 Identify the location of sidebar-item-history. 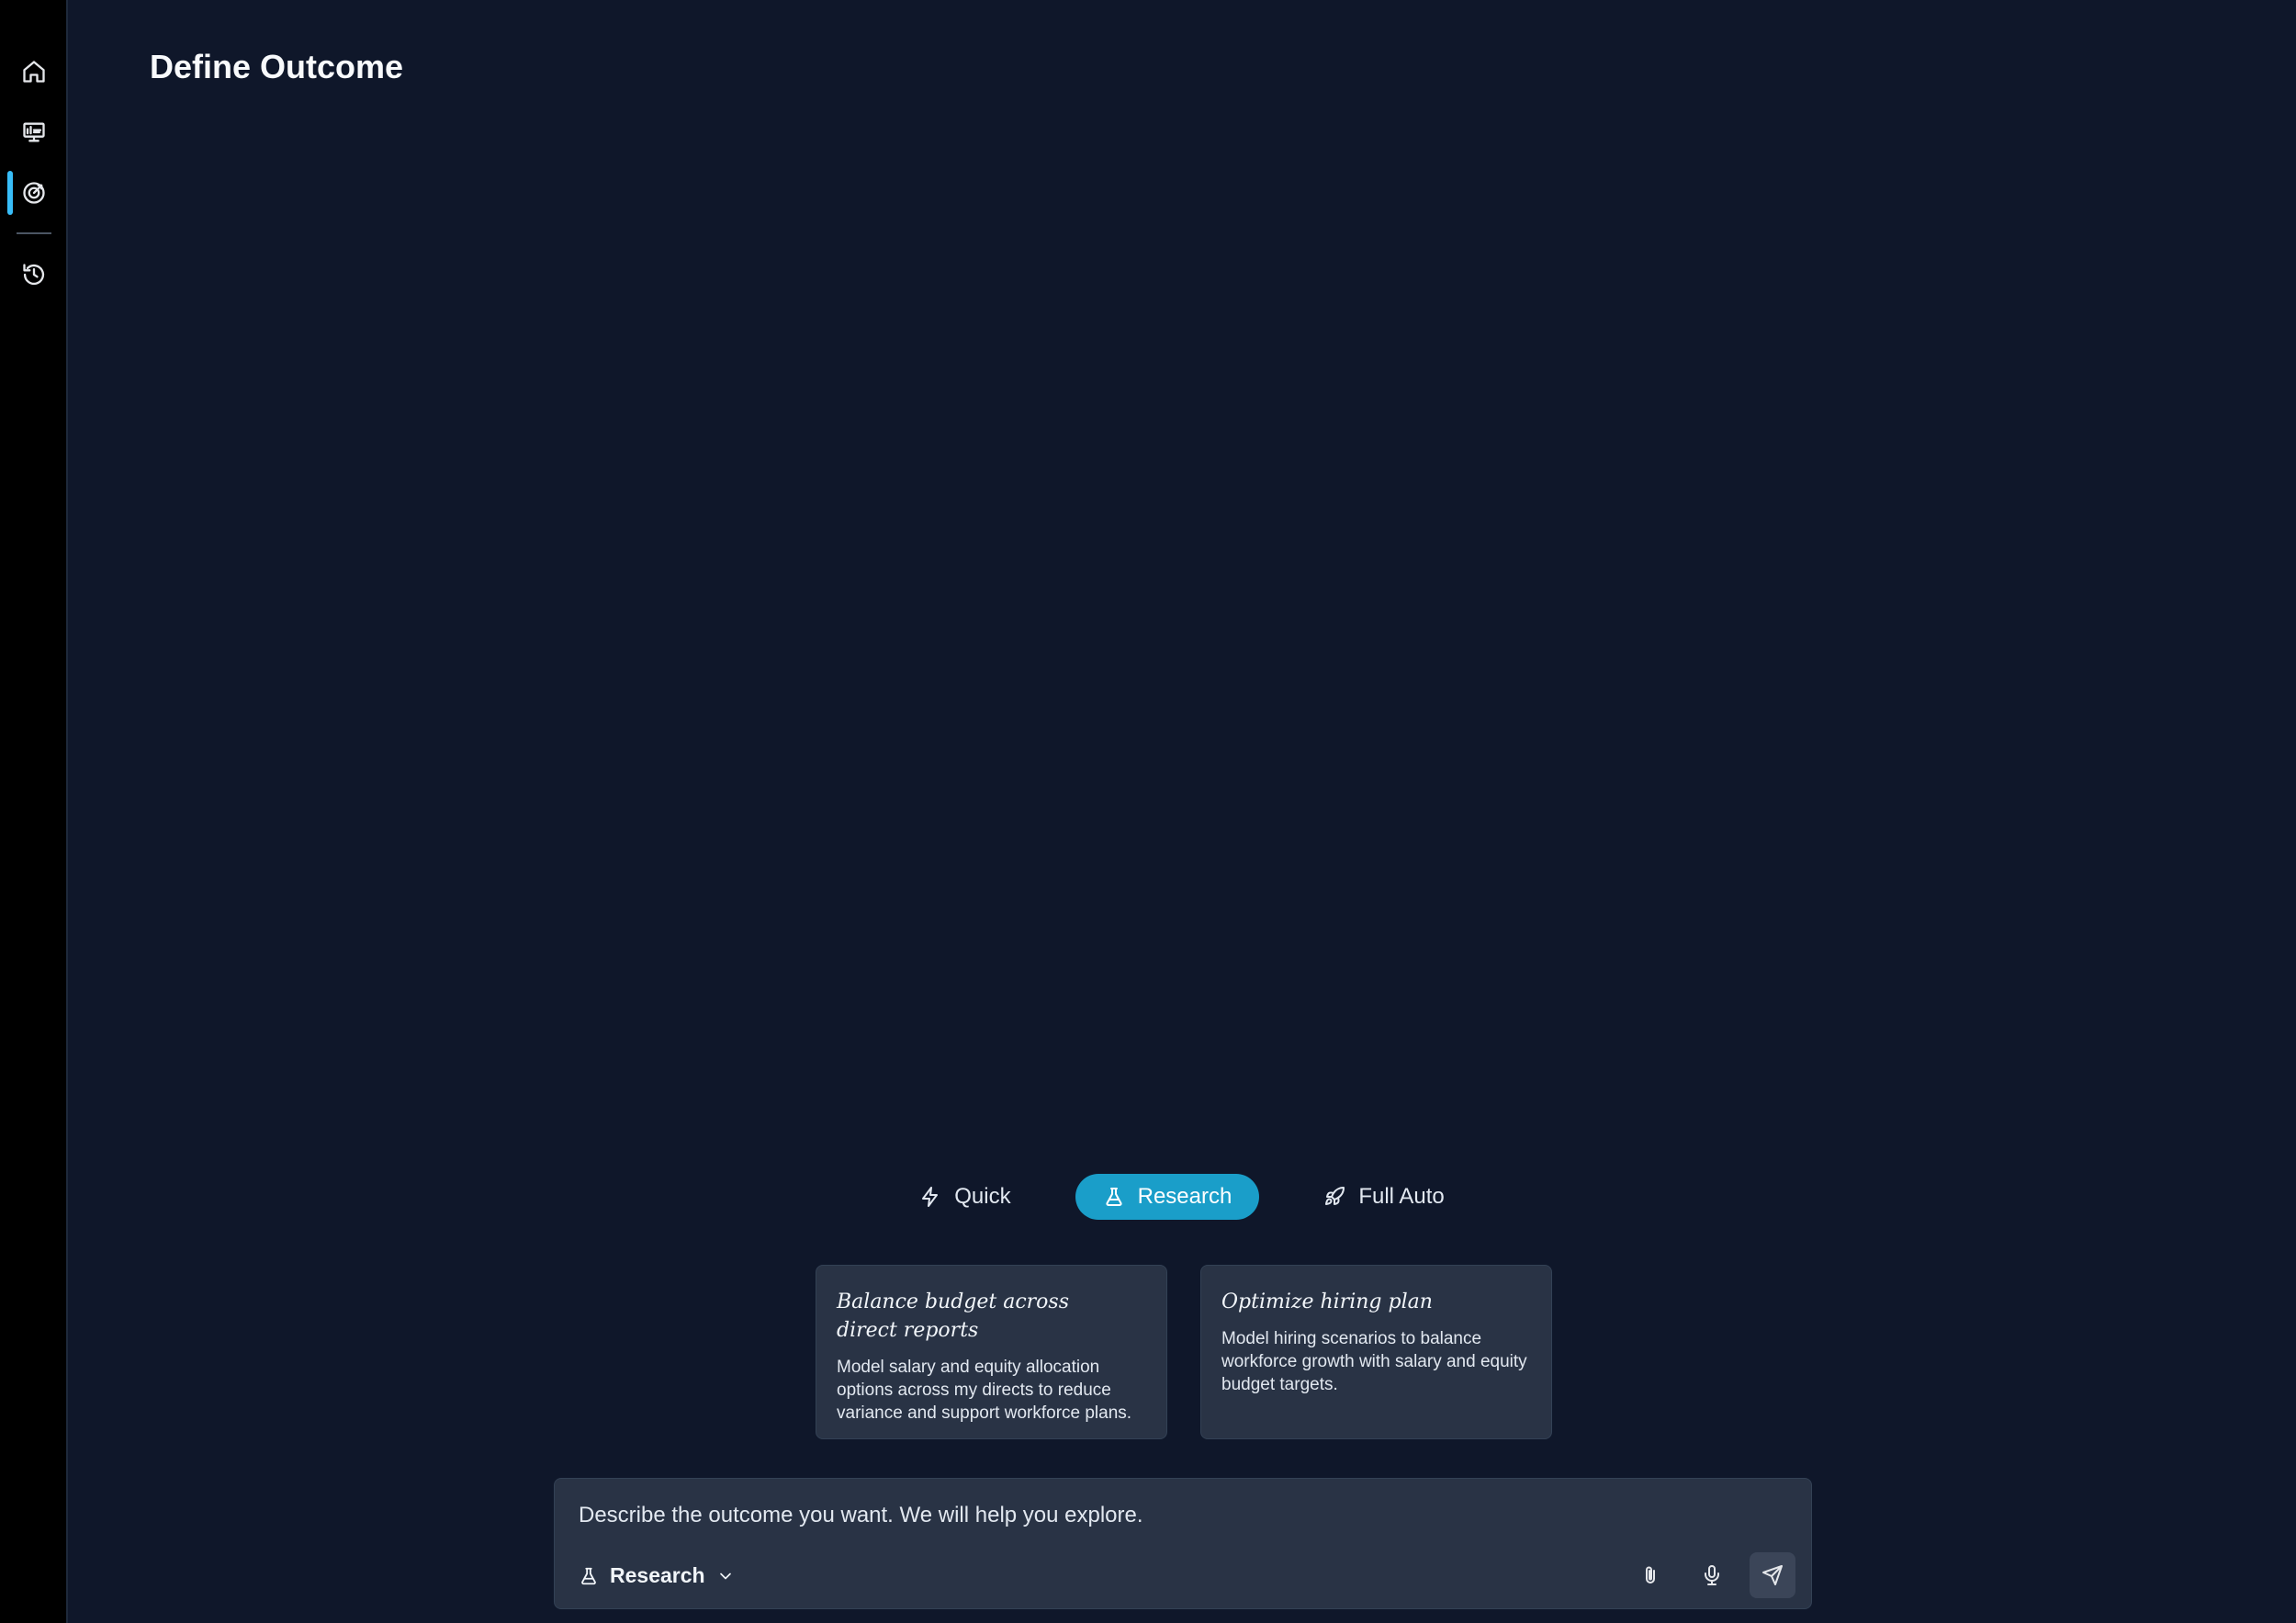
(34, 275).